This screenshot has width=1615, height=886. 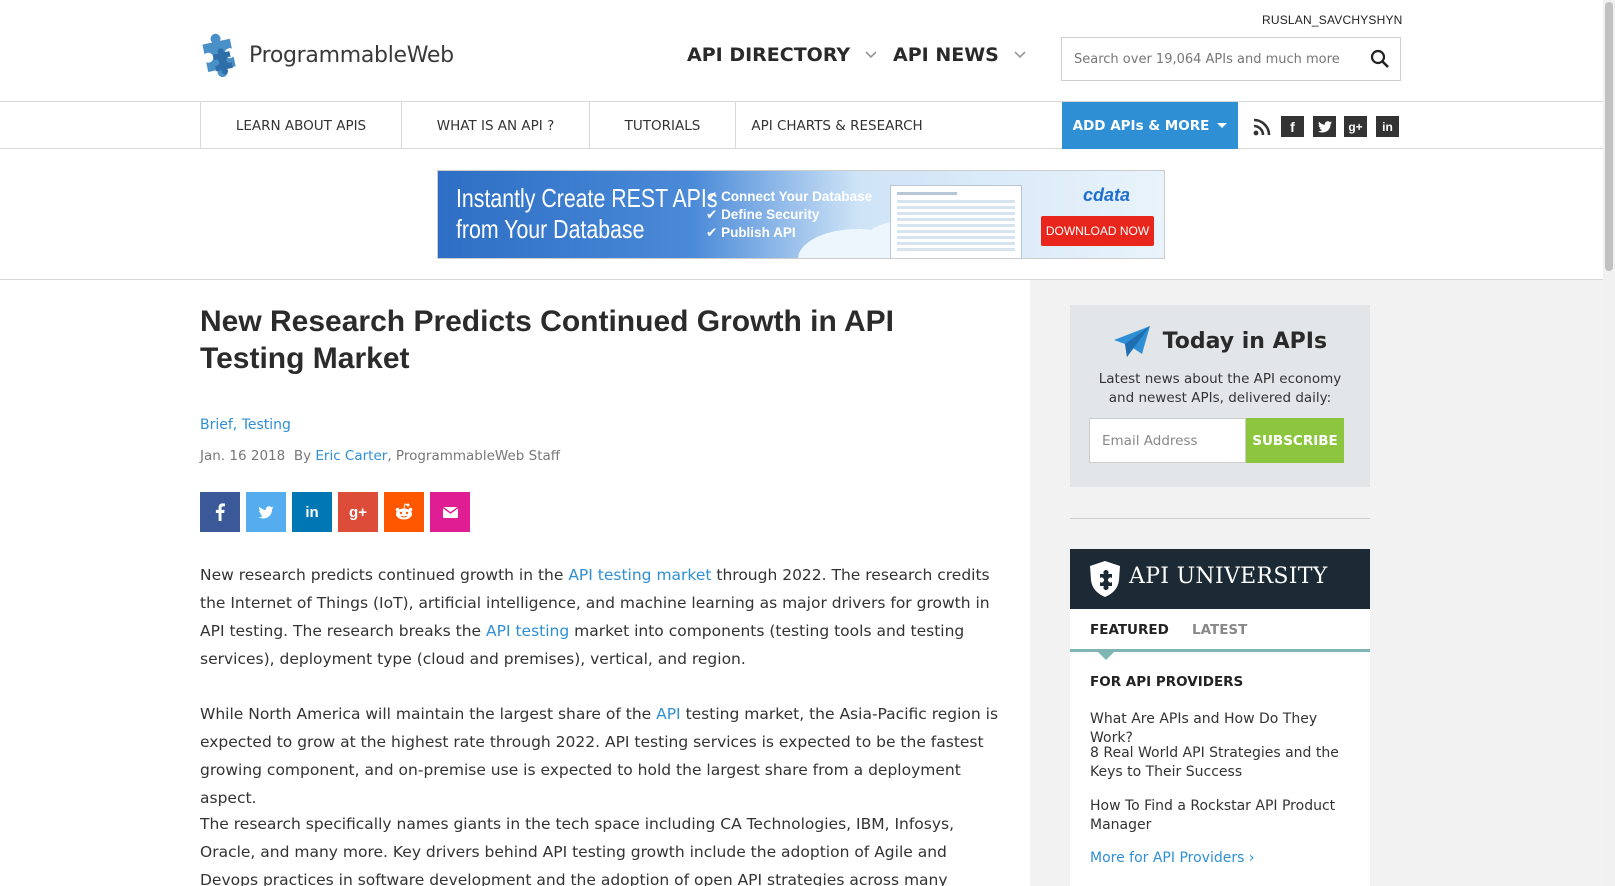 What do you see at coordinates (1106, 656) in the screenshot?
I see `active-tab-indicator` at bounding box center [1106, 656].